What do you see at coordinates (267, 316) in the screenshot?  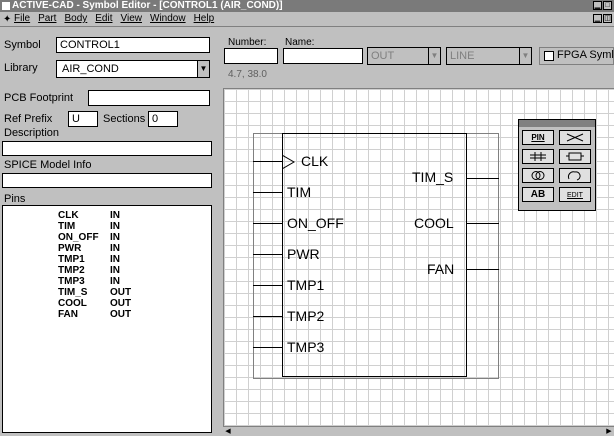 I see `pin-line-tmp2` at bounding box center [267, 316].